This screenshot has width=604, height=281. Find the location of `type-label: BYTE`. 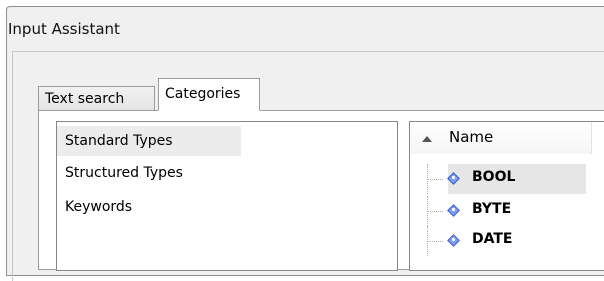

type-label: BYTE is located at coordinates (492, 209).